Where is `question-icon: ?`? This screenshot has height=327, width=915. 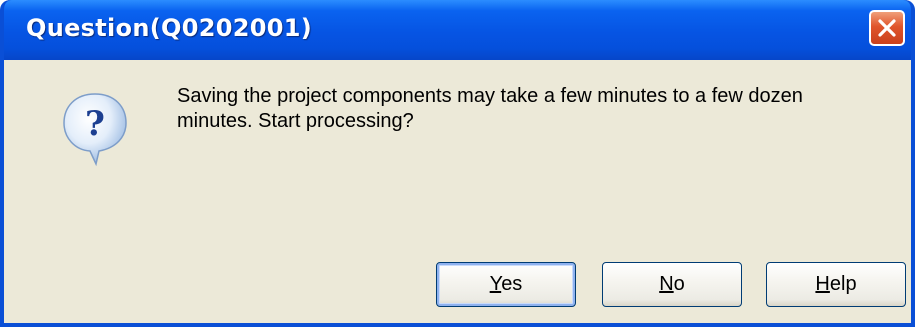 question-icon: ? is located at coordinates (95, 130).